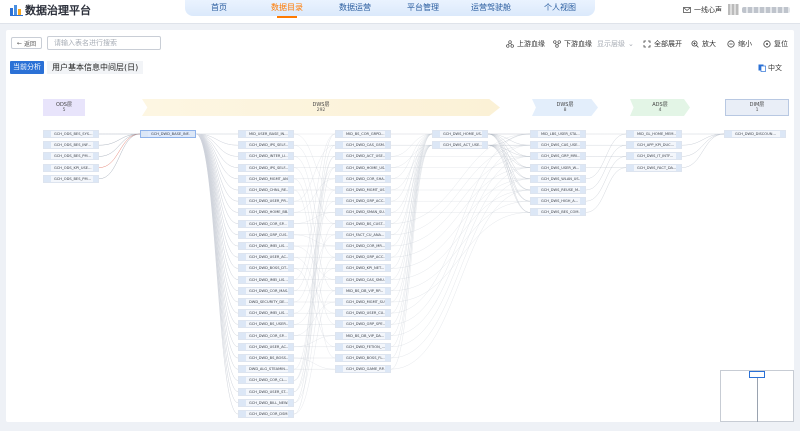 The height and width of the screenshot is (431, 800). Describe the element at coordinates (491, 8) in the screenshot. I see `nav-tab-ops-cockpit: 运营驾驶舱` at that location.